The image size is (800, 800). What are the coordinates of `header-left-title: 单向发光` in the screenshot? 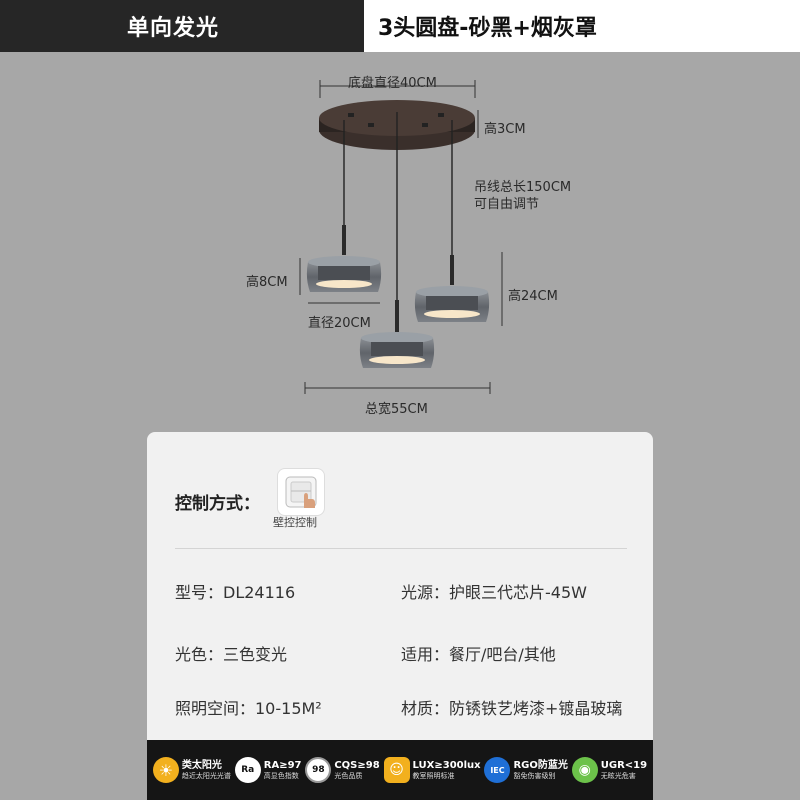 It's located at (173, 26).